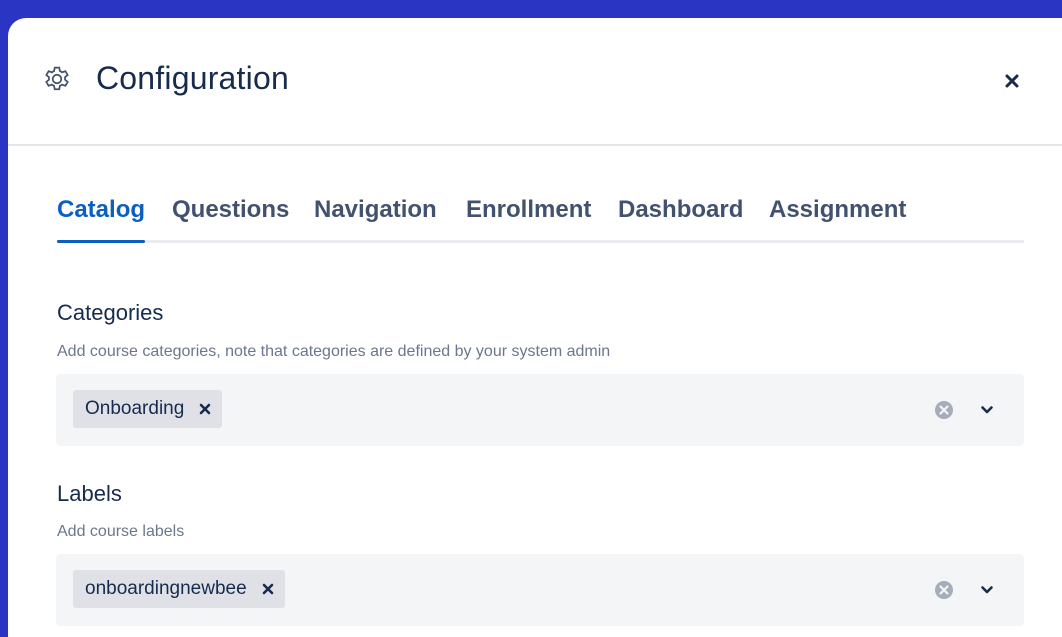 This screenshot has width=1062, height=637. Describe the element at coordinates (166, 588) in the screenshot. I see `label-tag-label: onboardingnewbee` at that location.